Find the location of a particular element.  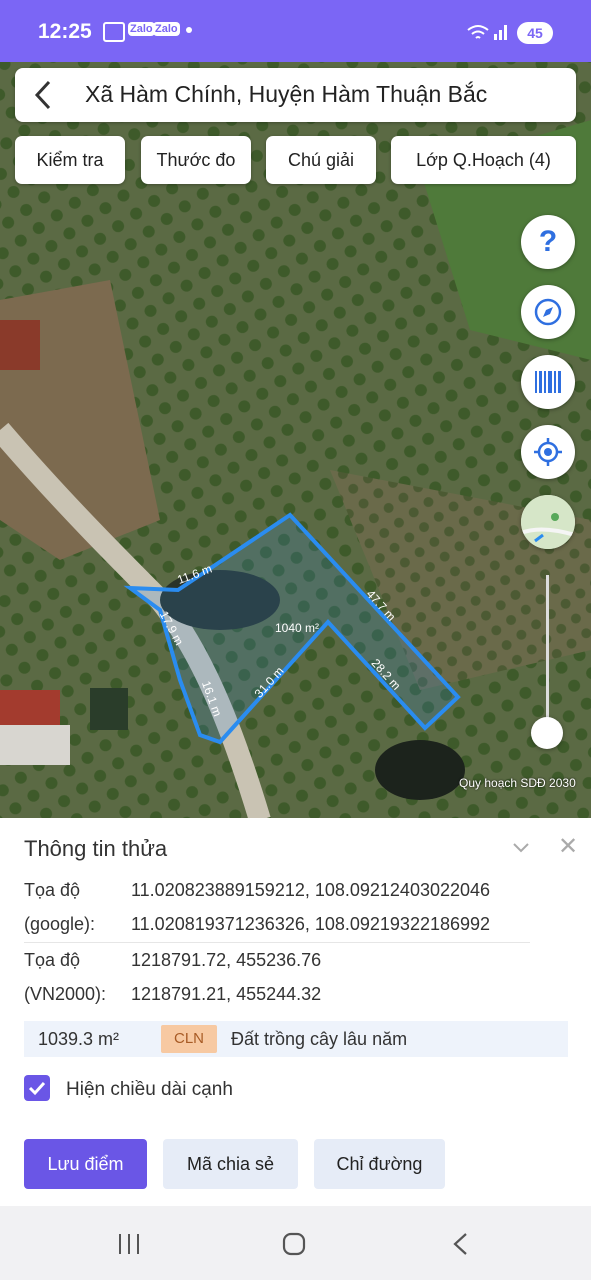

land-use-row: 1039.3 m² CLN Đất trồng cây lâu năm is located at coordinates (296, 1039).